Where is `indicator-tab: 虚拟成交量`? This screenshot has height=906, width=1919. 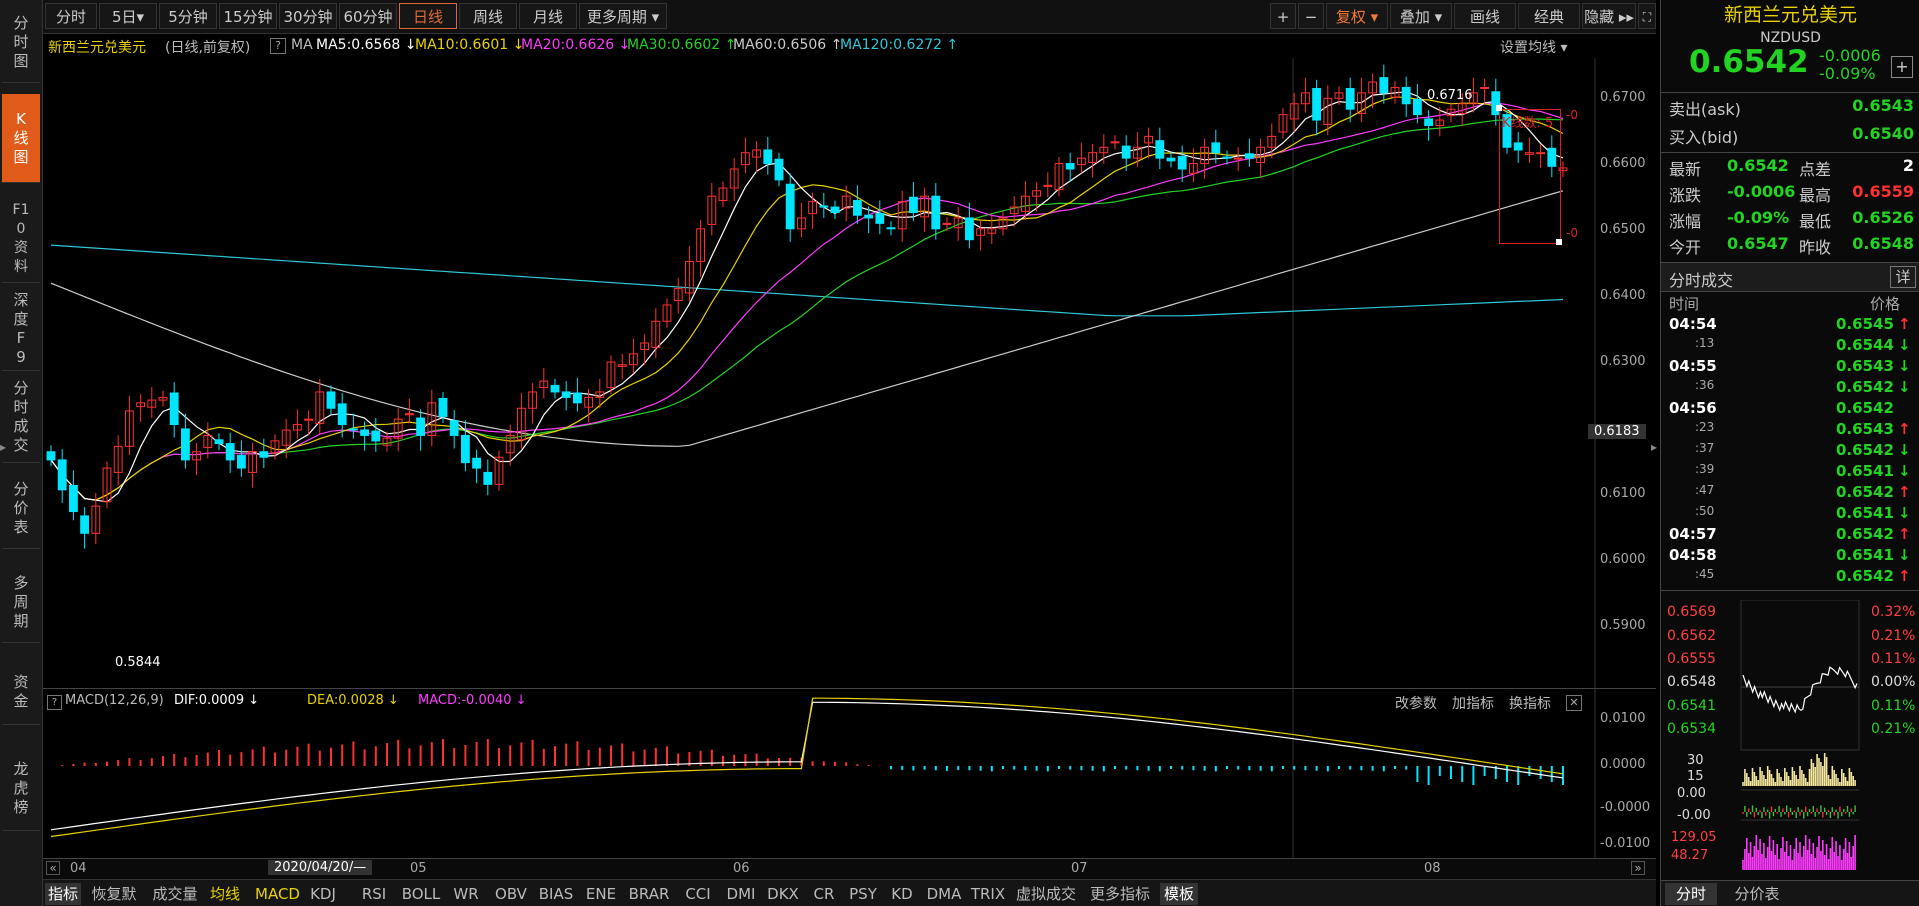 indicator-tab: 虚拟成交量 is located at coordinates (1046, 894).